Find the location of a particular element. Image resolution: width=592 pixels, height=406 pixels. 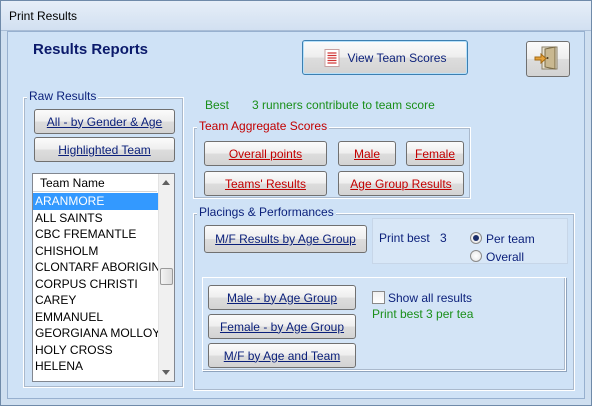

view-team-scores-button: View Team Scores is located at coordinates (385, 57).